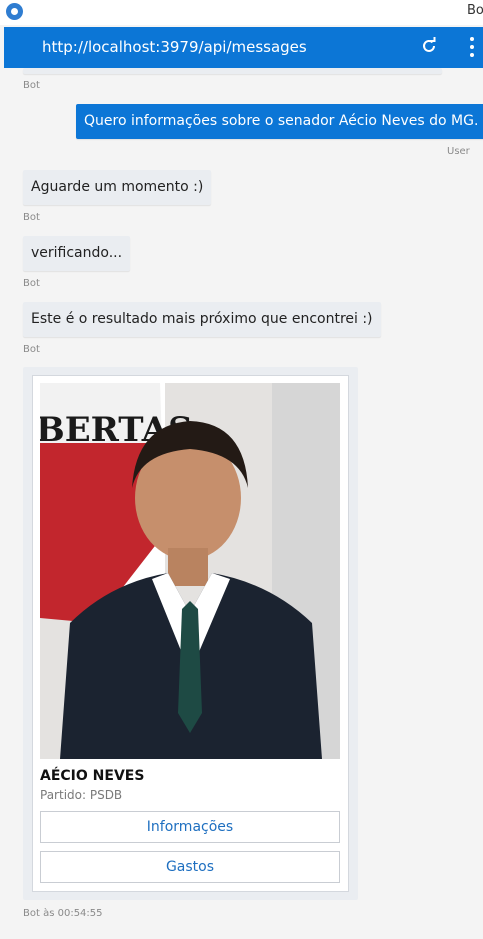 The image size is (483, 939). What do you see at coordinates (81, 795) in the screenshot?
I see `card-subtitle: Partido: PSDB` at bounding box center [81, 795].